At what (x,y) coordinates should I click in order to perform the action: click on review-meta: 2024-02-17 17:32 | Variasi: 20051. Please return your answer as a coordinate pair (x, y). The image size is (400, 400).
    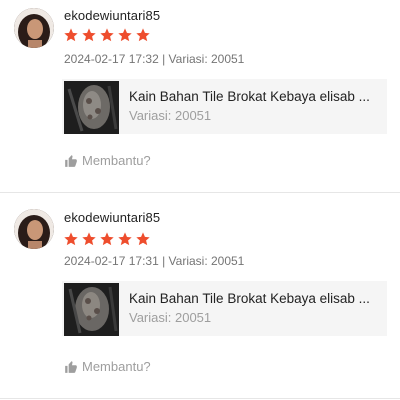
    Looking at the image, I should click on (154, 59).